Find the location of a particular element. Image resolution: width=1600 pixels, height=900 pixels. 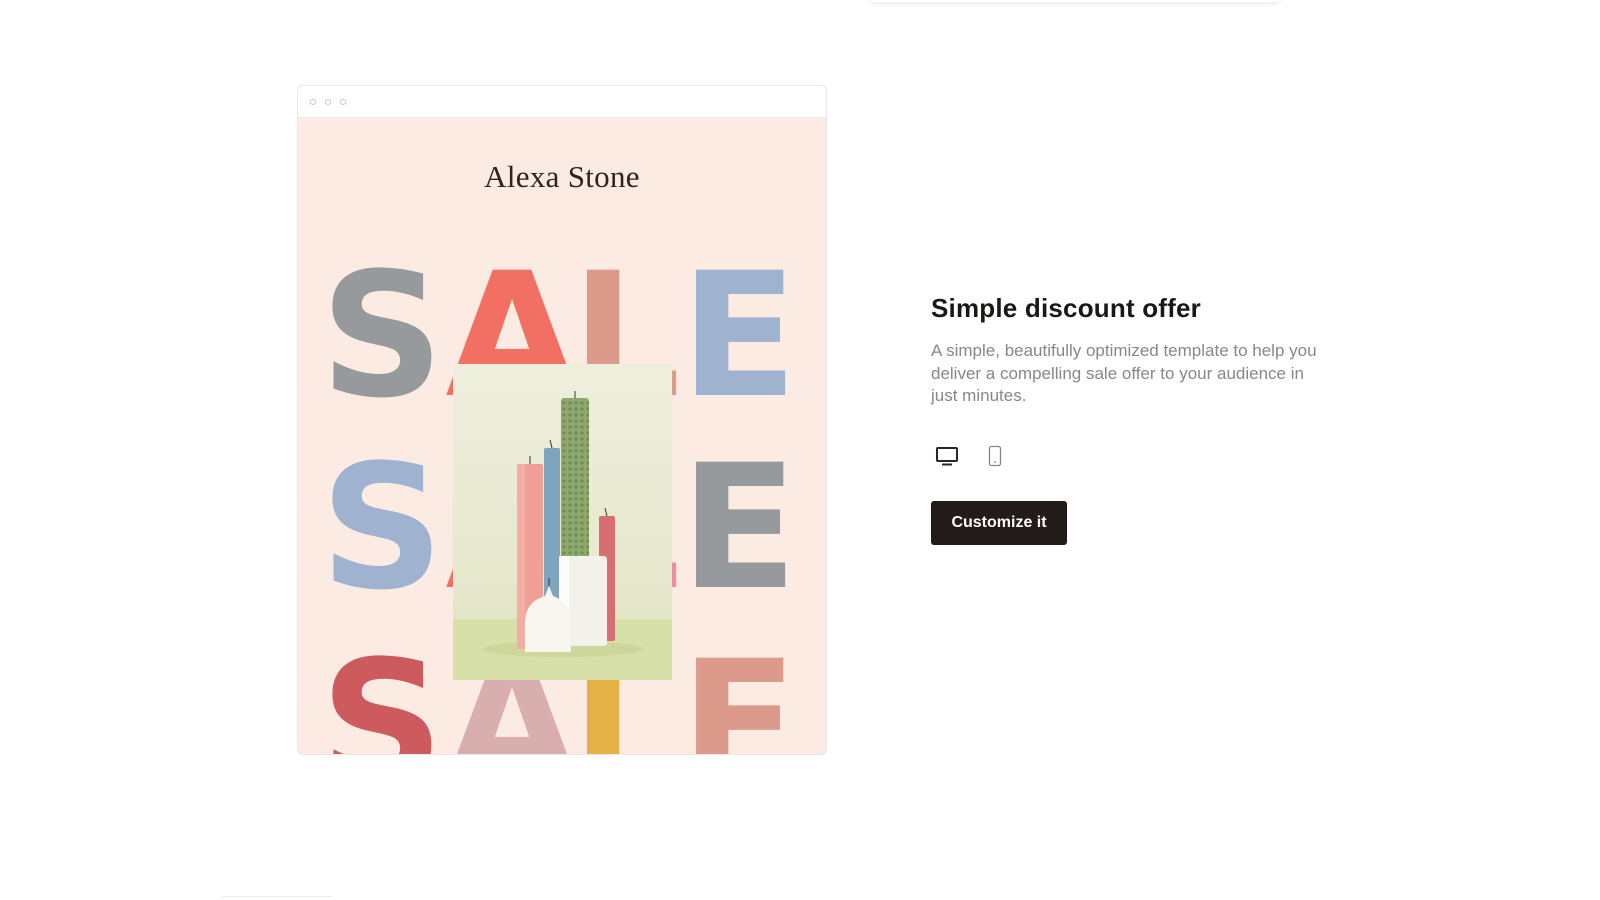

customize-button: Customize it is located at coordinates (999, 523).